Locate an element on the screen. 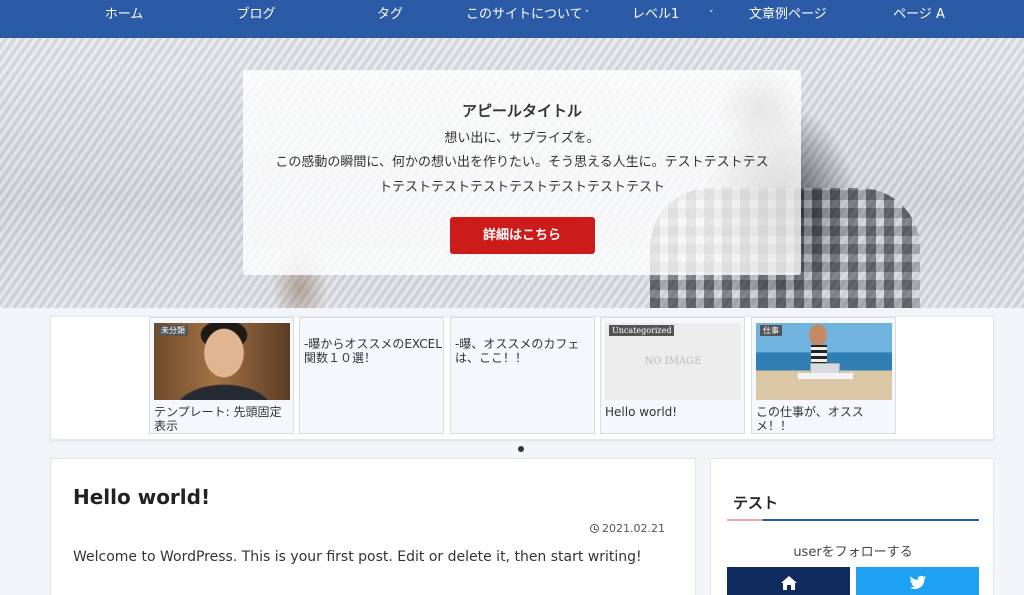  card-title: テンプレート: 先頭固定表示 is located at coordinates (218, 419).